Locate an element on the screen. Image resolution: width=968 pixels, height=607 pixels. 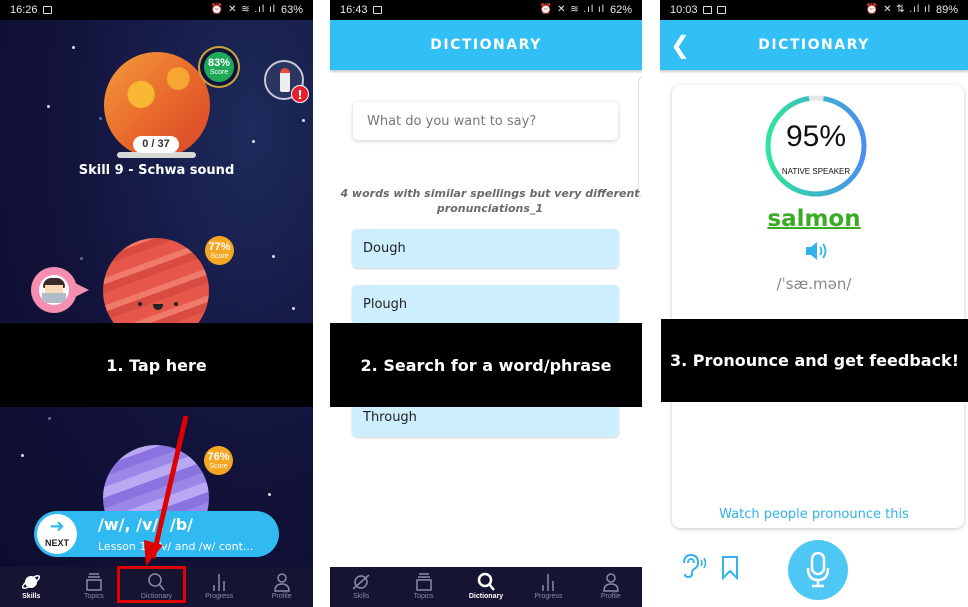
search-icon is located at coordinates (486, 581).